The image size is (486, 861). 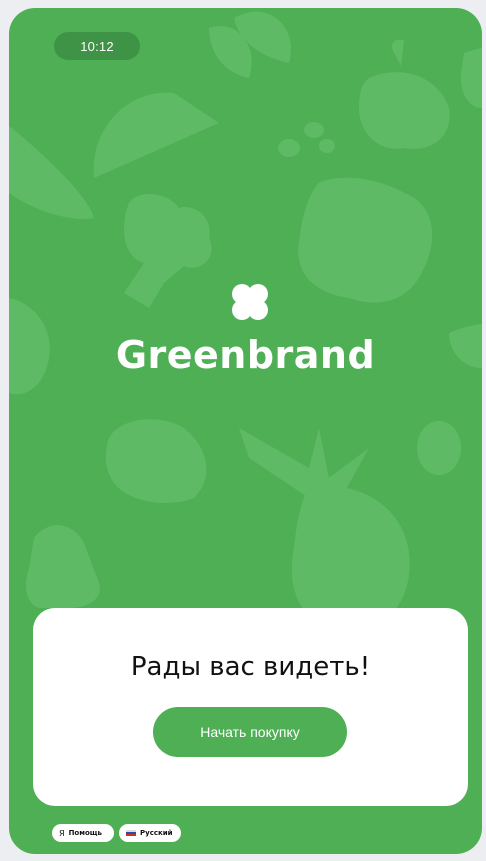 What do you see at coordinates (398, 52) in the screenshot?
I see `apple-stem-shape` at bounding box center [398, 52].